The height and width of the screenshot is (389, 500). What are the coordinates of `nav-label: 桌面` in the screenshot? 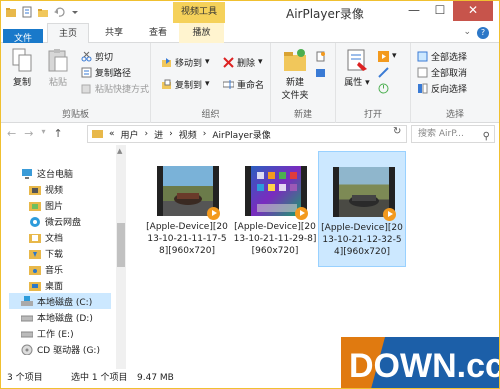 It's located at (54, 286).